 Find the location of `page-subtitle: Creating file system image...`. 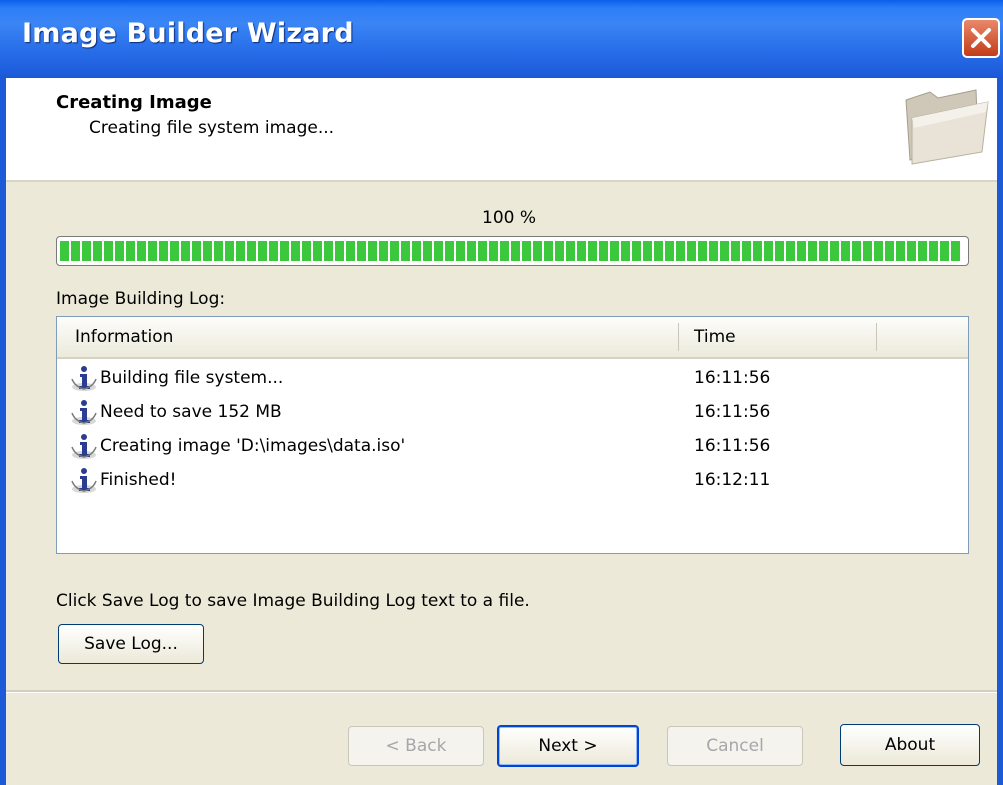

page-subtitle: Creating file system image... is located at coordinates (212, 128).